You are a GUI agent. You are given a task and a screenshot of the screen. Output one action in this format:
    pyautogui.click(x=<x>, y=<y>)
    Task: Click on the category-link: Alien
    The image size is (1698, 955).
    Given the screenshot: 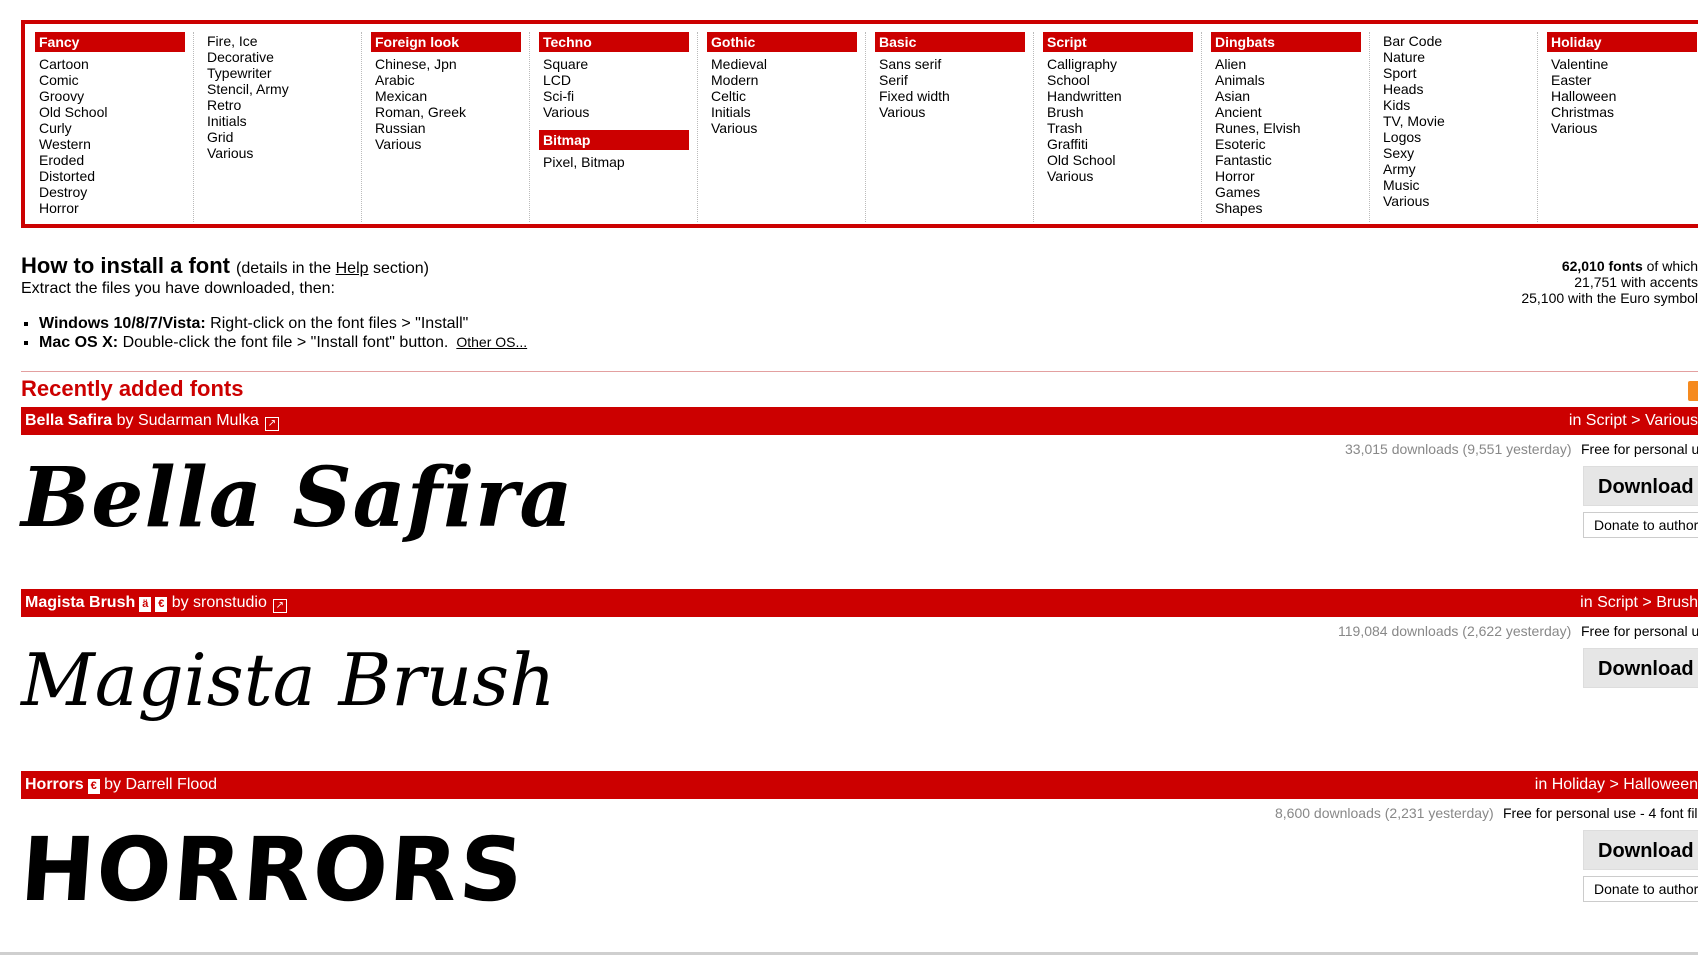 What is the action you would take?
    pyautogui.click(x=1292, y=64)
    